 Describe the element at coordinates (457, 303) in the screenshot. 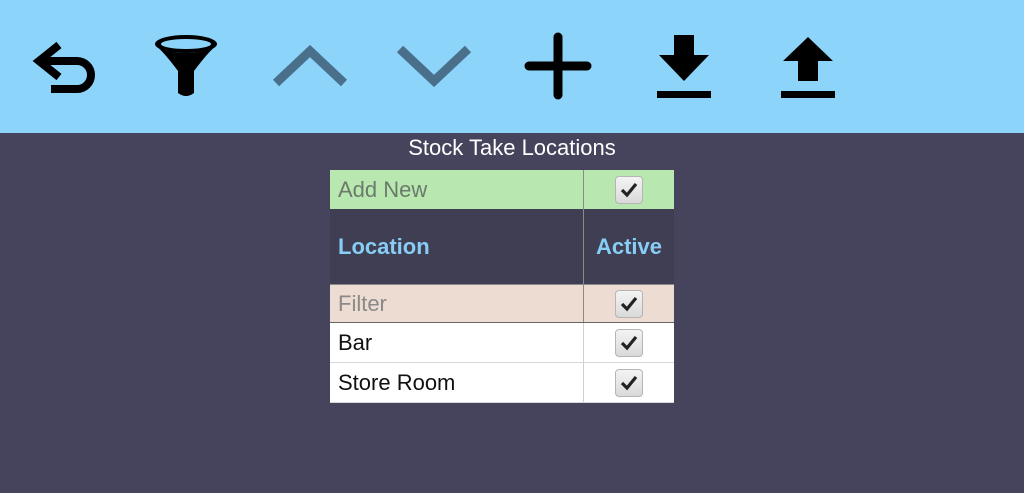

I see `filter-input: Filter` at that location.